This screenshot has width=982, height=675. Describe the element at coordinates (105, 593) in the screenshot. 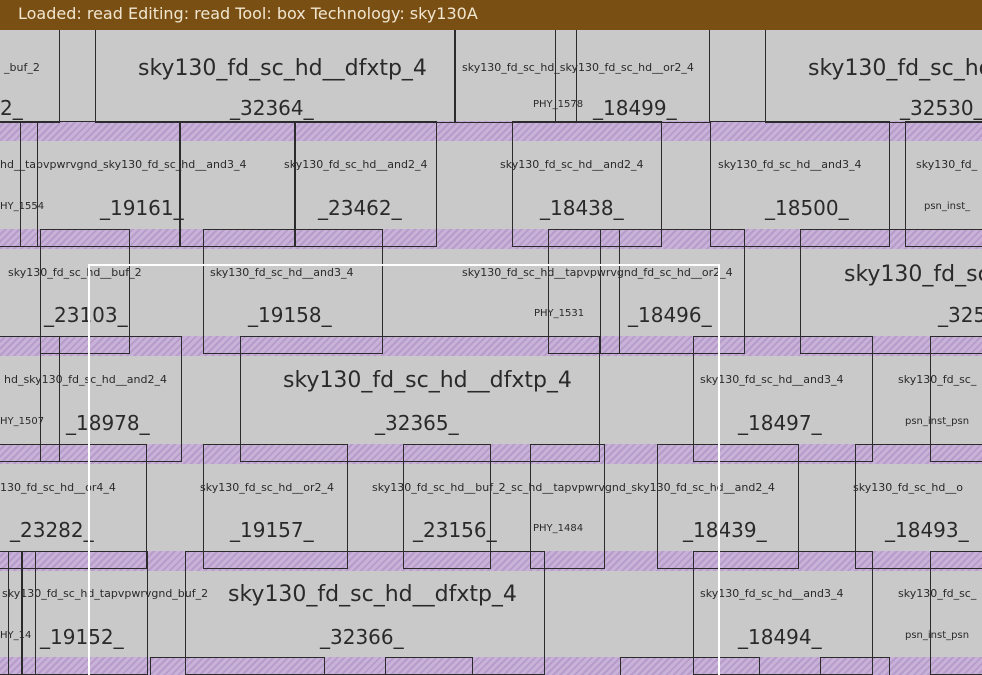

I see `cell-type-label: sky130_fd_sc_hd_tapvpwrvgnd_buf_2` at that location.